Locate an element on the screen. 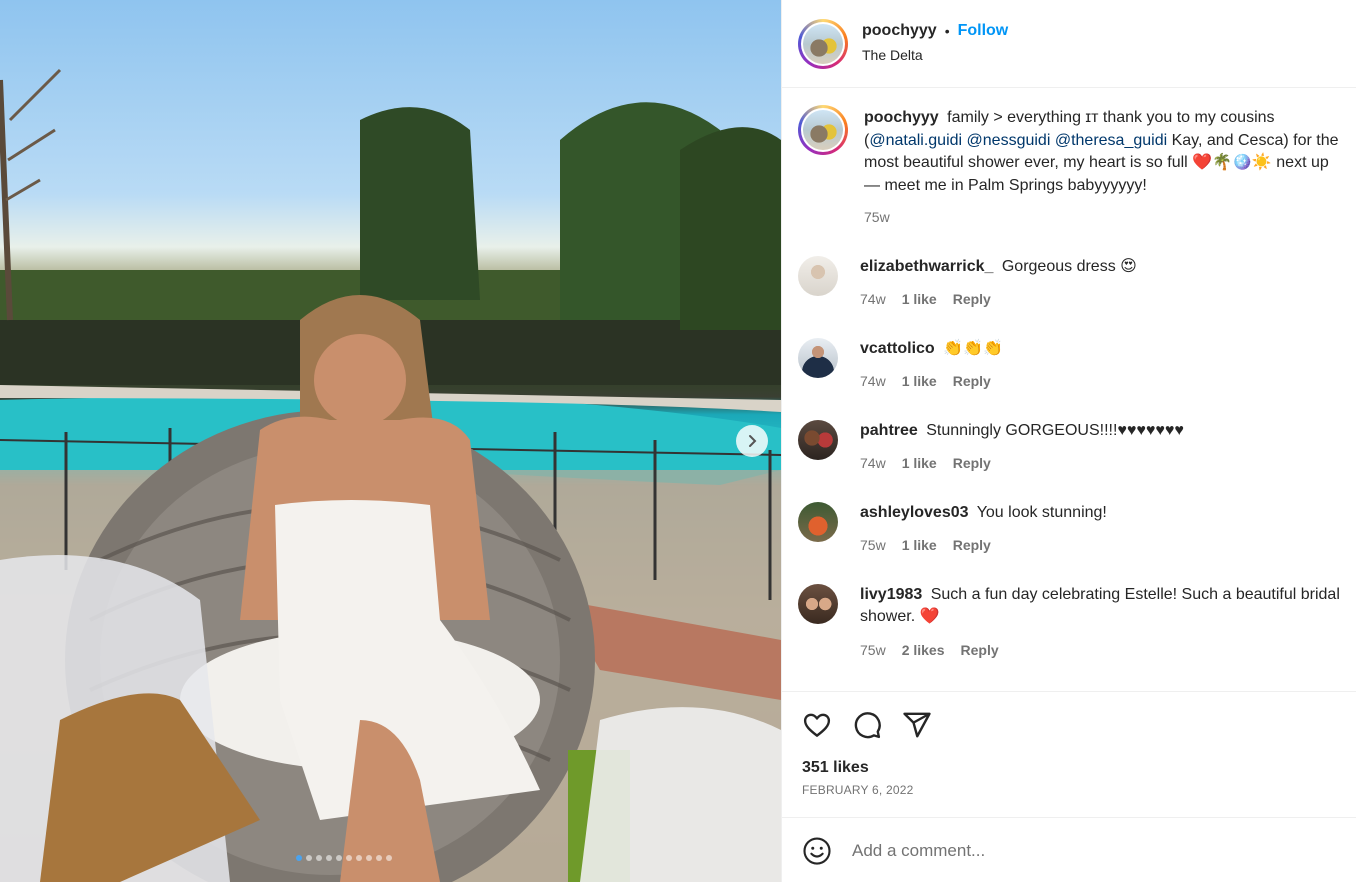  like-button is located at coordinates (817, 725).